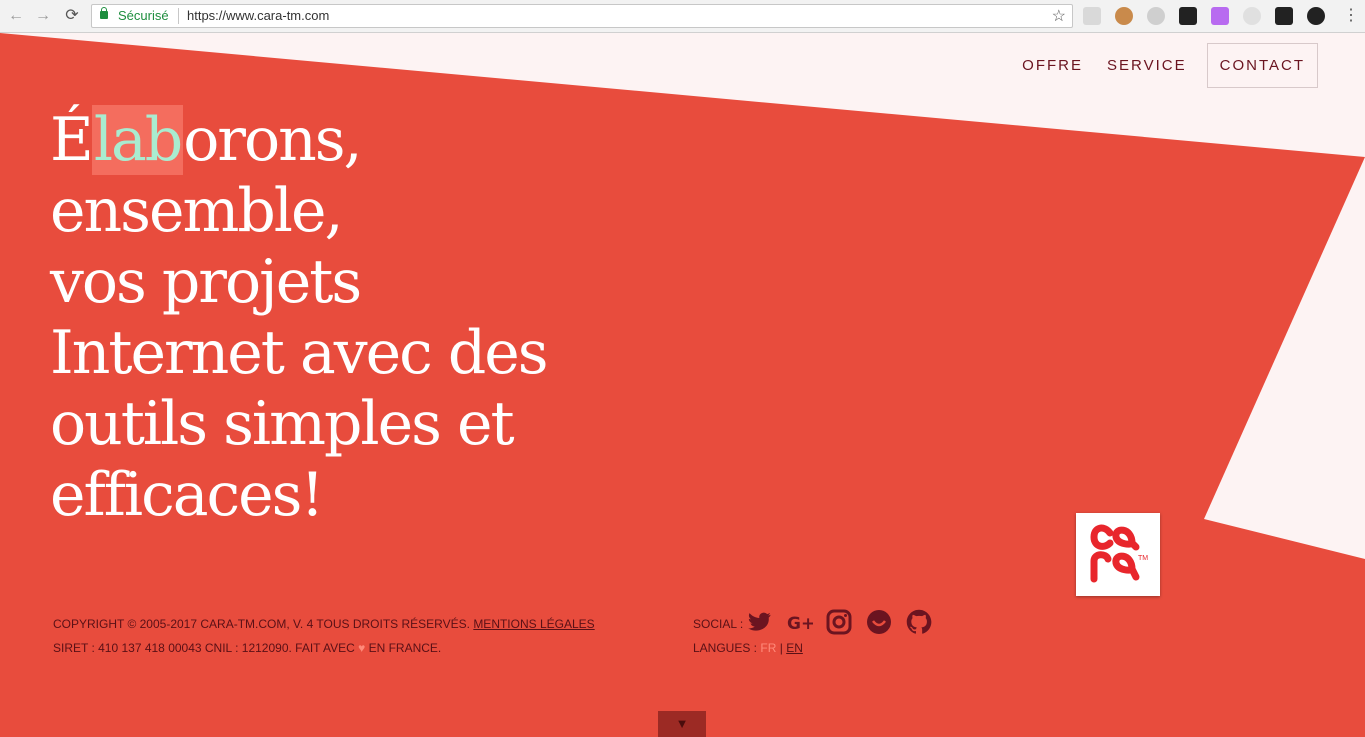  Describe the element at coordinates (879, 622) in the screenshot. I see `smile-icon` at that location.